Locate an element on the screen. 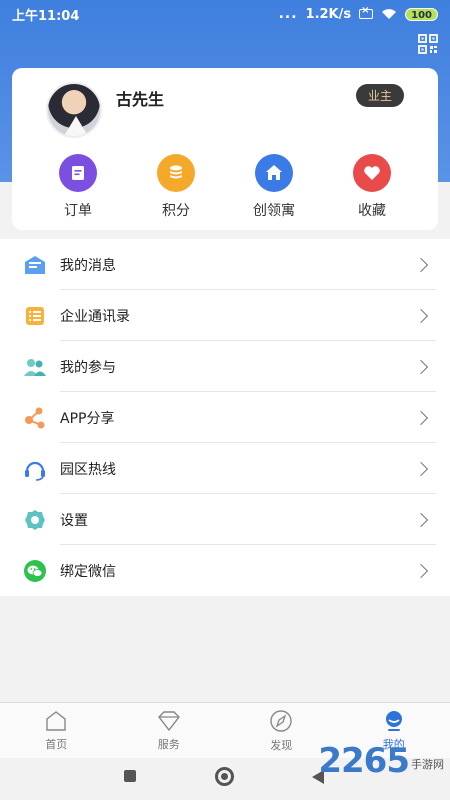 This screenshot has width=450, height=800. watermark-text: 手游网 is located at coordinates (427, 764).